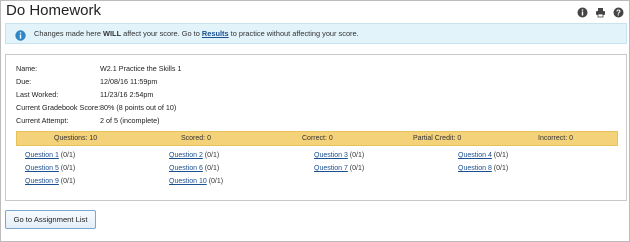 The image size is (630, 242). I want to click on info-icon, so click(582, 11).